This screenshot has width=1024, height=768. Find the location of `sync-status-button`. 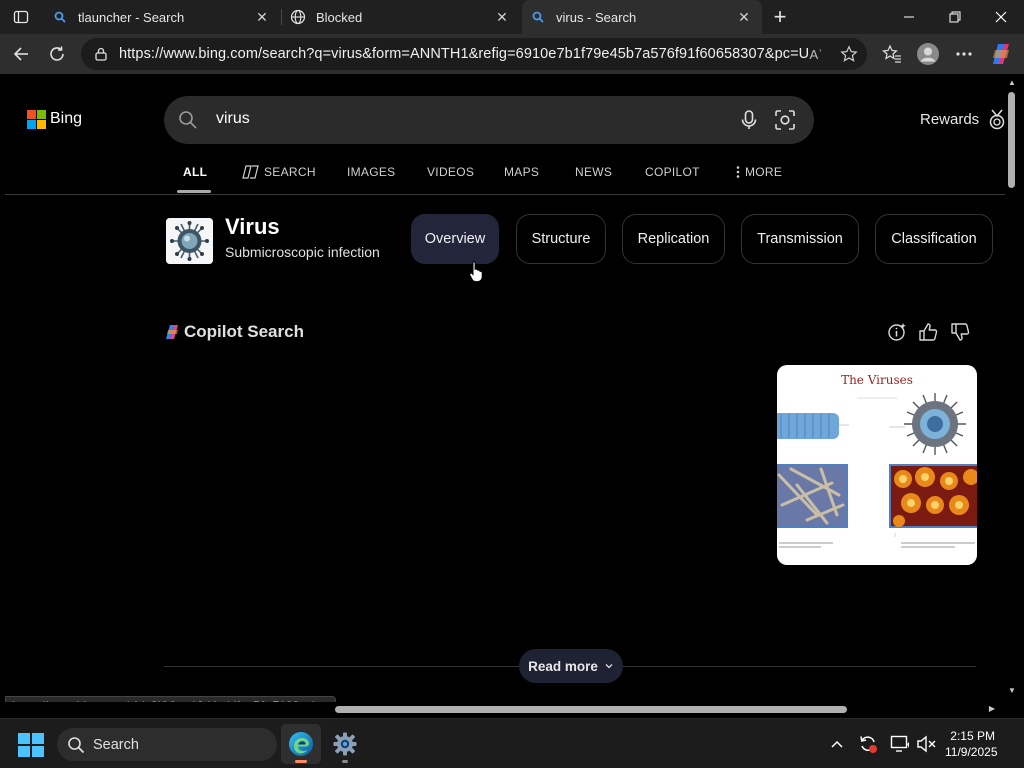

sync-status-button is located at coordinates (868, 744).